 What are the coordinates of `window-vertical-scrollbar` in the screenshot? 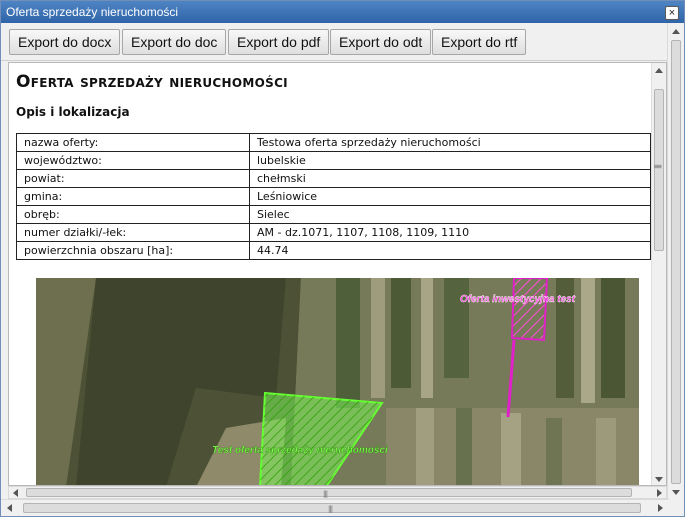 It's located at (675, 262).